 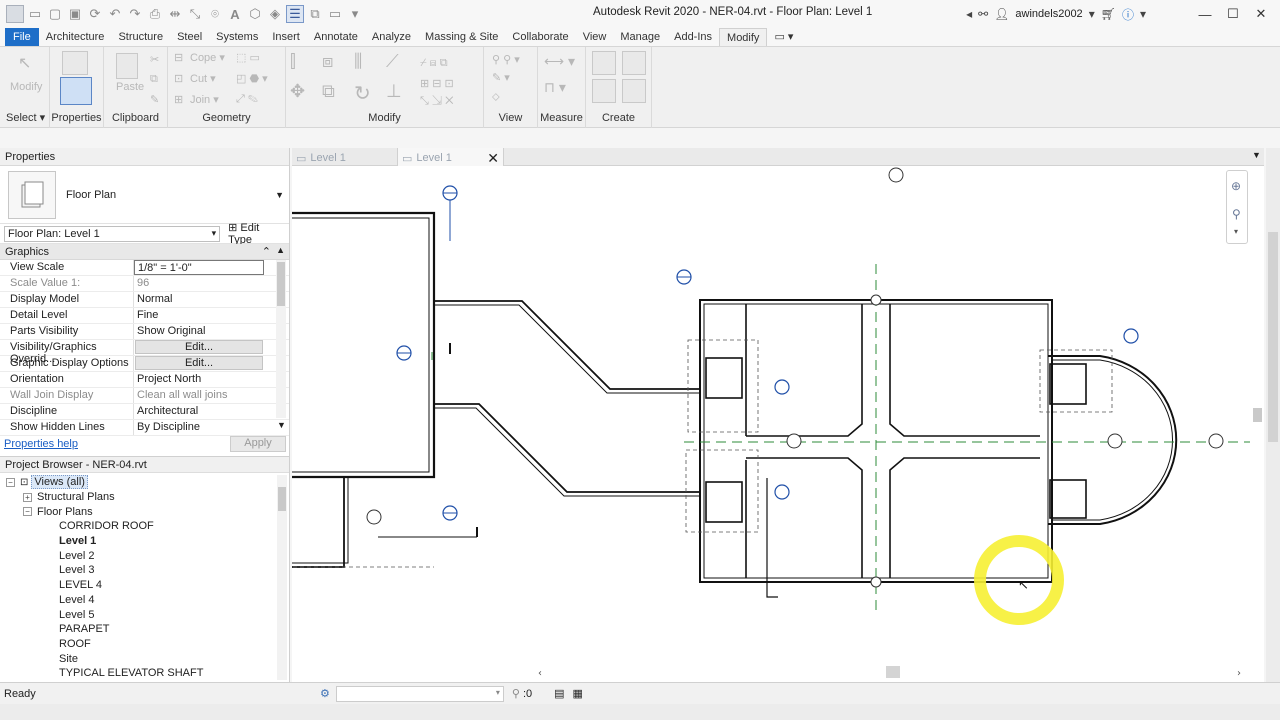 I want to click on tab-bar-dropdown-icon: ▼, so click(x=1256, y=155).